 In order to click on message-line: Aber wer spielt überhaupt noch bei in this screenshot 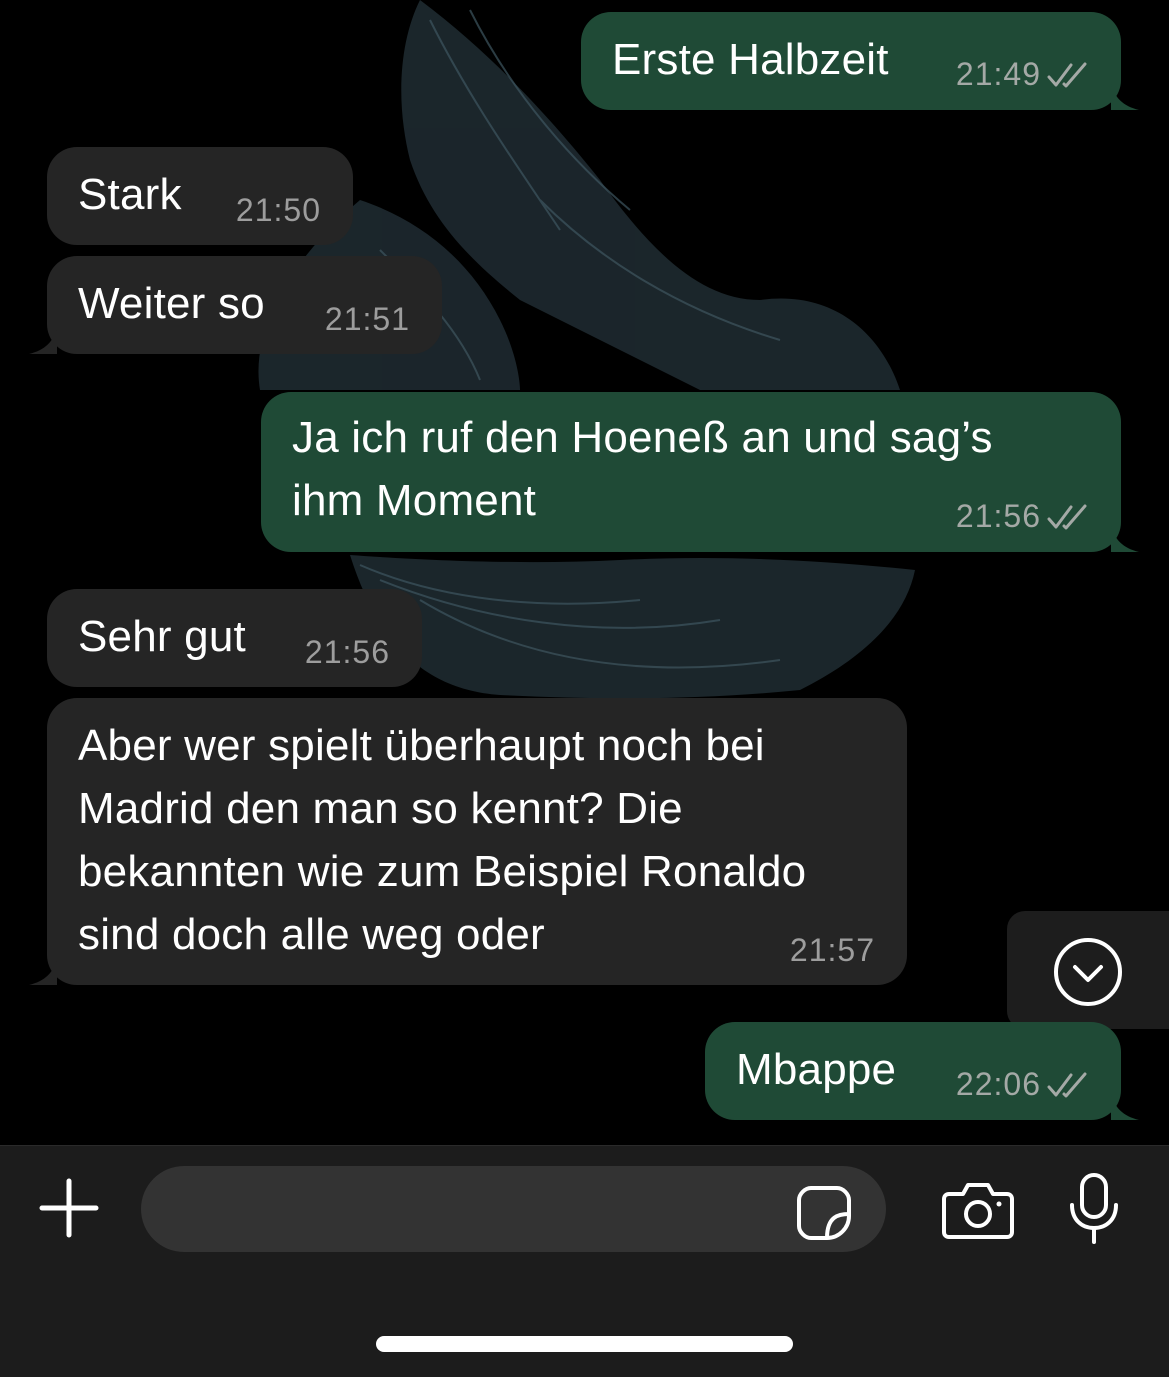, I will do `click(421, 745)`.